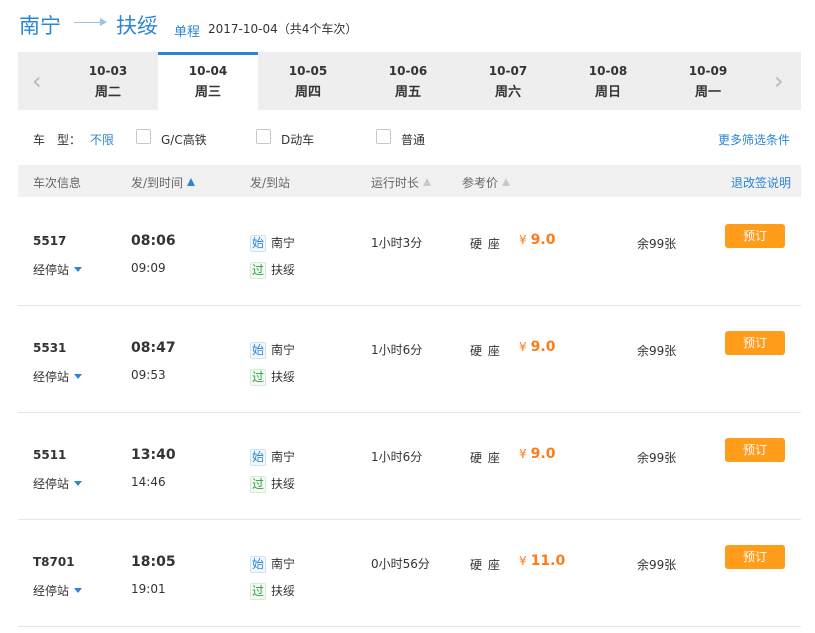 This screenshot has width=815, height=633. What do you see at coordinates (397, 243) in the screenshot?
I see `run-duration: 1小时3分` at bounding box center [397, 243].